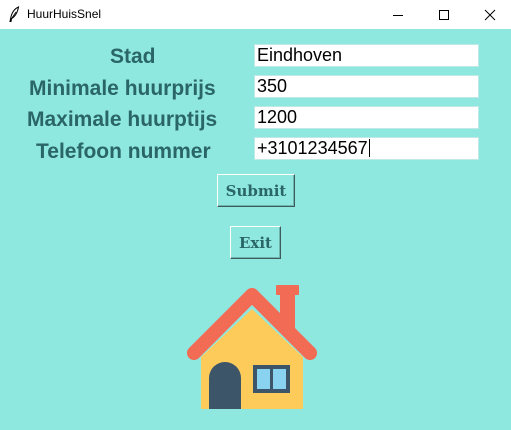 This screenshot has height=430, width=511. What do you see at coordinates (255, 14) in the screenshot?
I see `title-bar: HuurHuisSnel` at bounding box center [255, 14].